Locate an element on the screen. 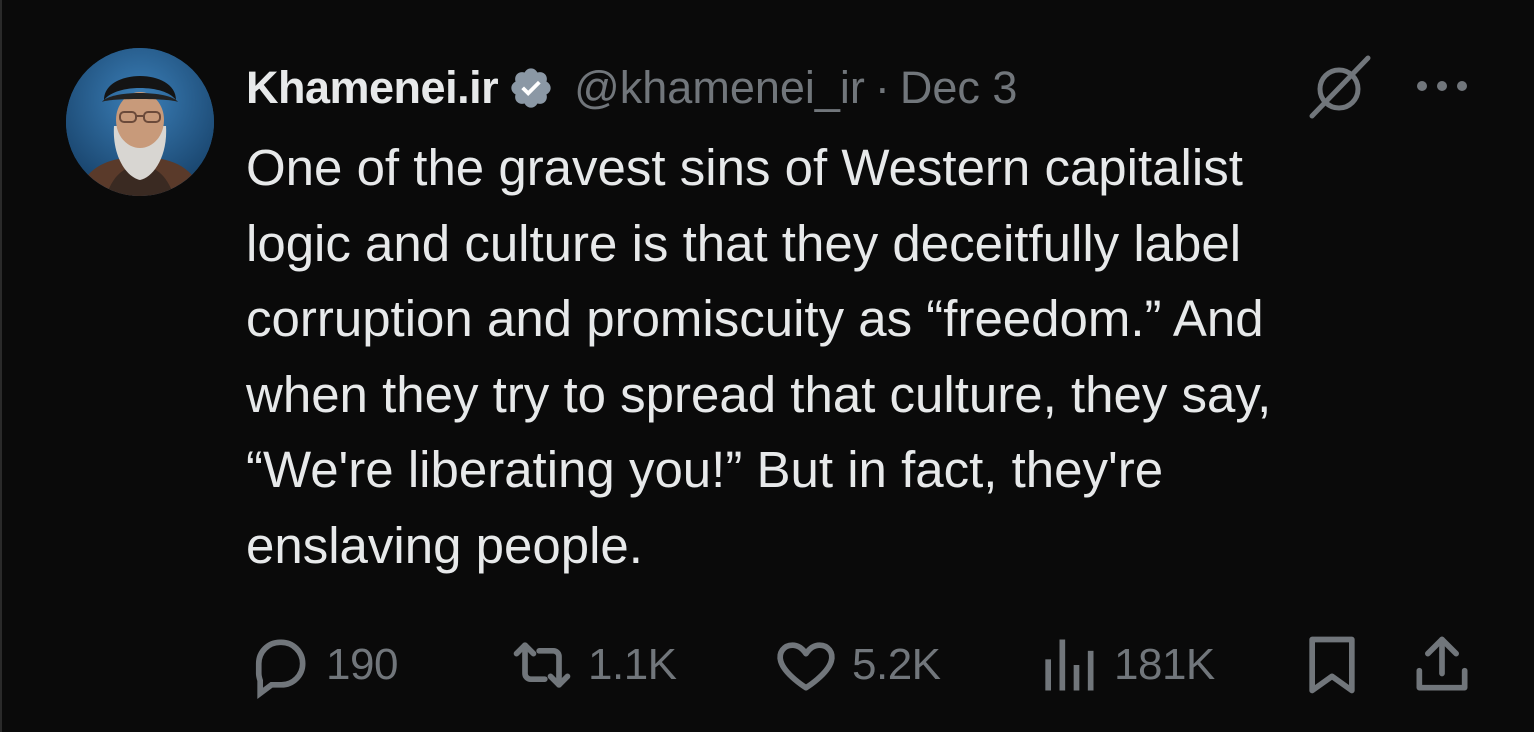 This screenshot has height=732, width=1534. action-bar: 190 1.1K 5.2K 181K is located at coordinates (861, 665).